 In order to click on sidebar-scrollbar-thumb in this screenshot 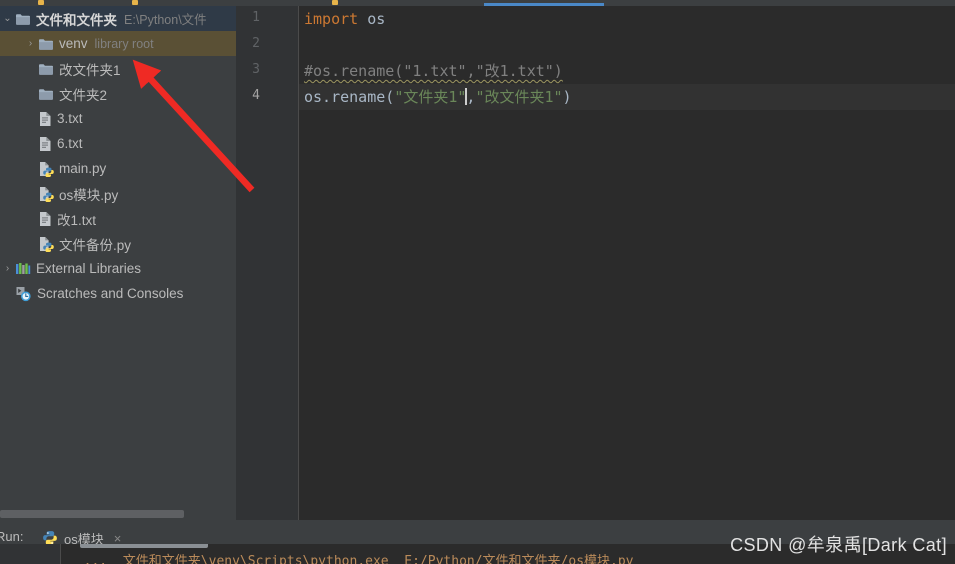, I will do `click(92, 514)`.